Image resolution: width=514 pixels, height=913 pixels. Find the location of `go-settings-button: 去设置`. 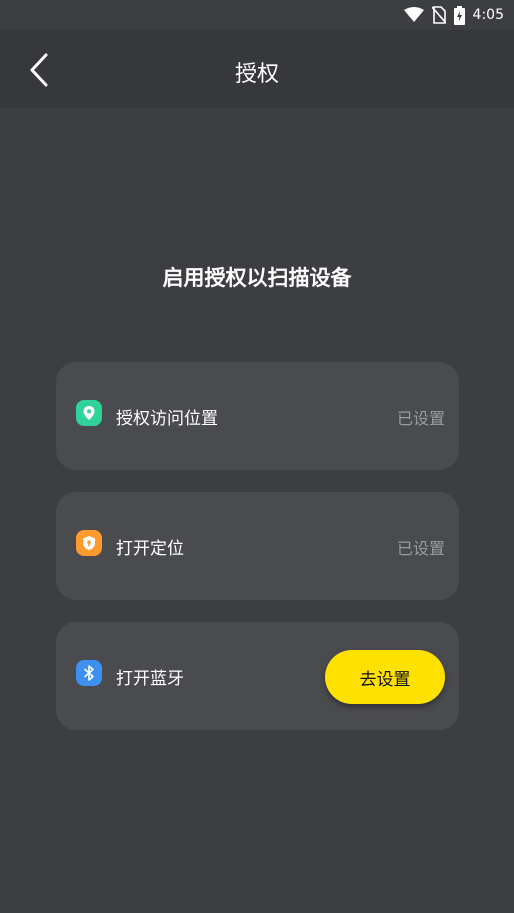

go-settings-button: 去设置 is located at coordinates (385, 677).